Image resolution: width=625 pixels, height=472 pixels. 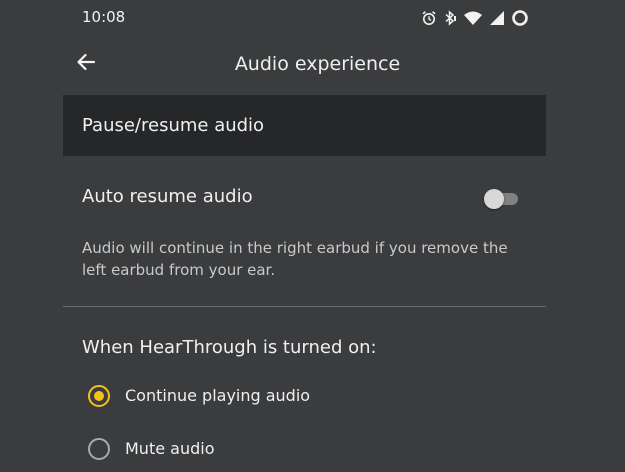 I want to click on alarm-icon, so click(x=429, y=18).